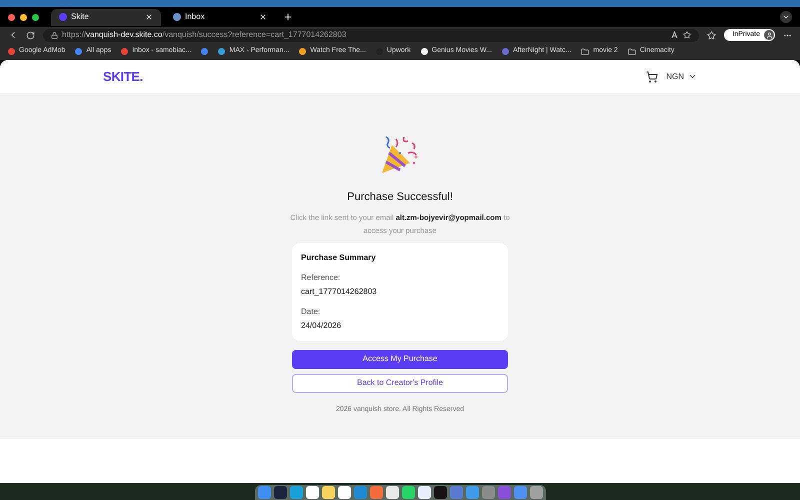 The width and height of the screenshot is (800, 500). Describe the element at coordinates (204, 35) in the screenshot. I see `url-text: https://vanquish-dev.skite.co/vanquish/success?reference=cart_1777014262803` at that location.